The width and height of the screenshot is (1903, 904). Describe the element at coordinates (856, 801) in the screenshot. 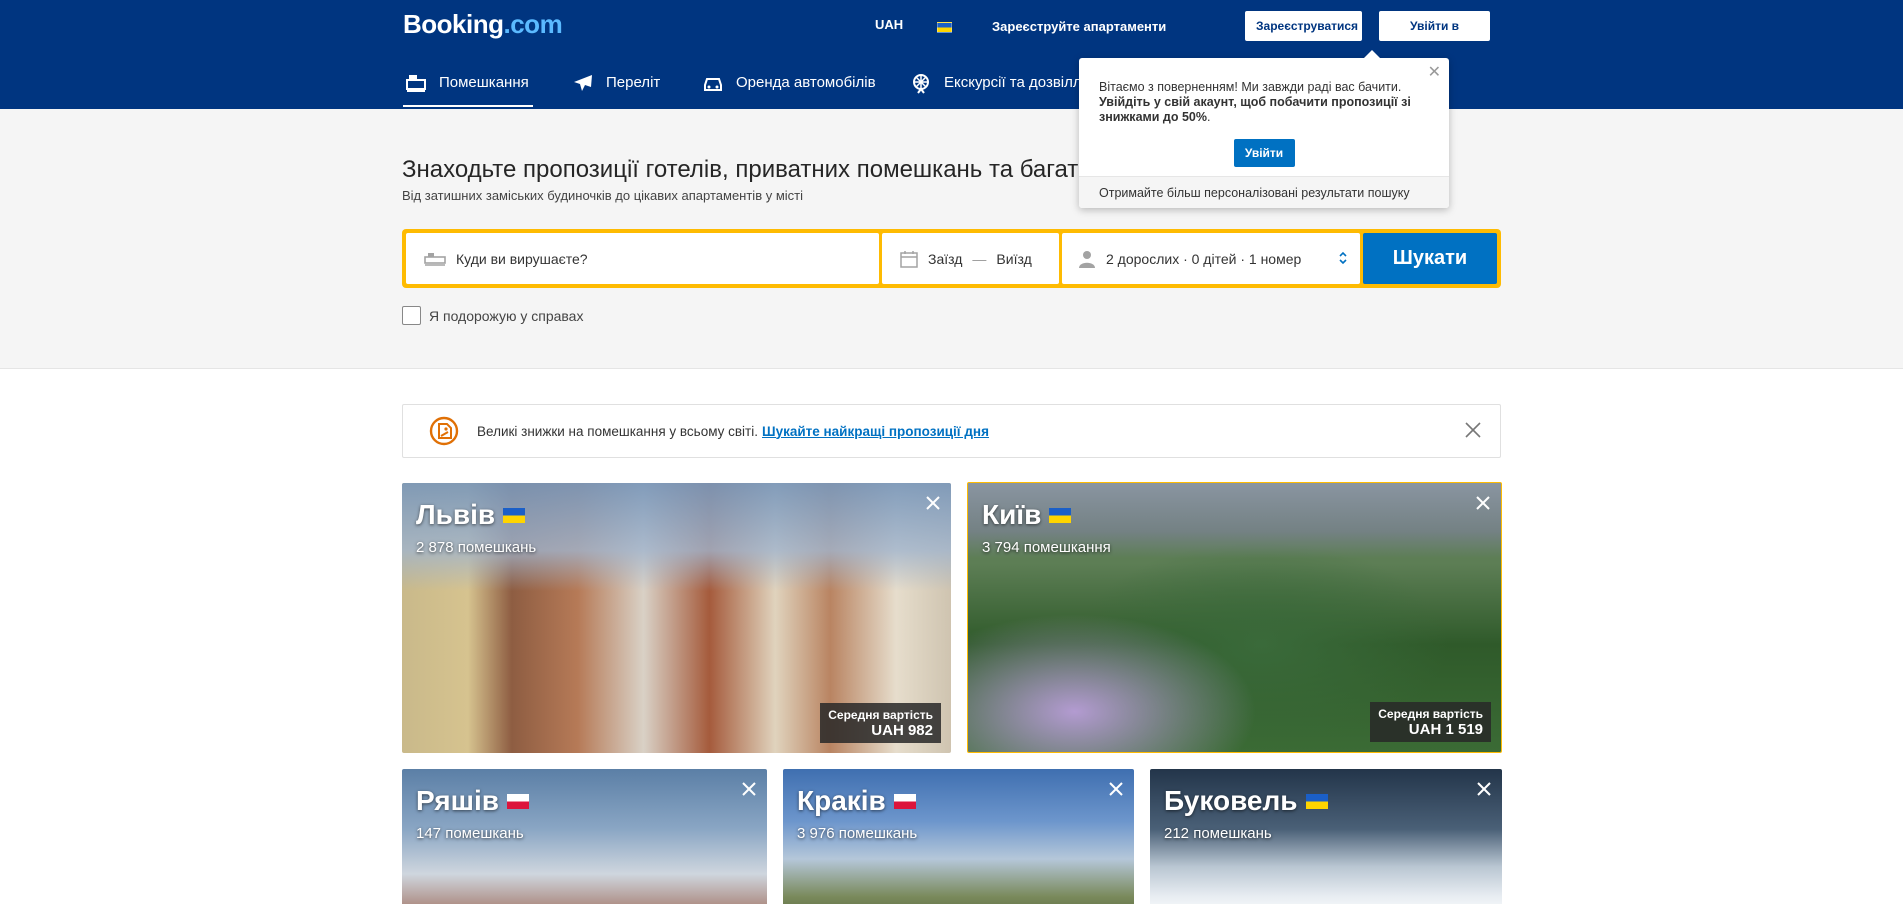

I see `card-title: Краків` at that location.